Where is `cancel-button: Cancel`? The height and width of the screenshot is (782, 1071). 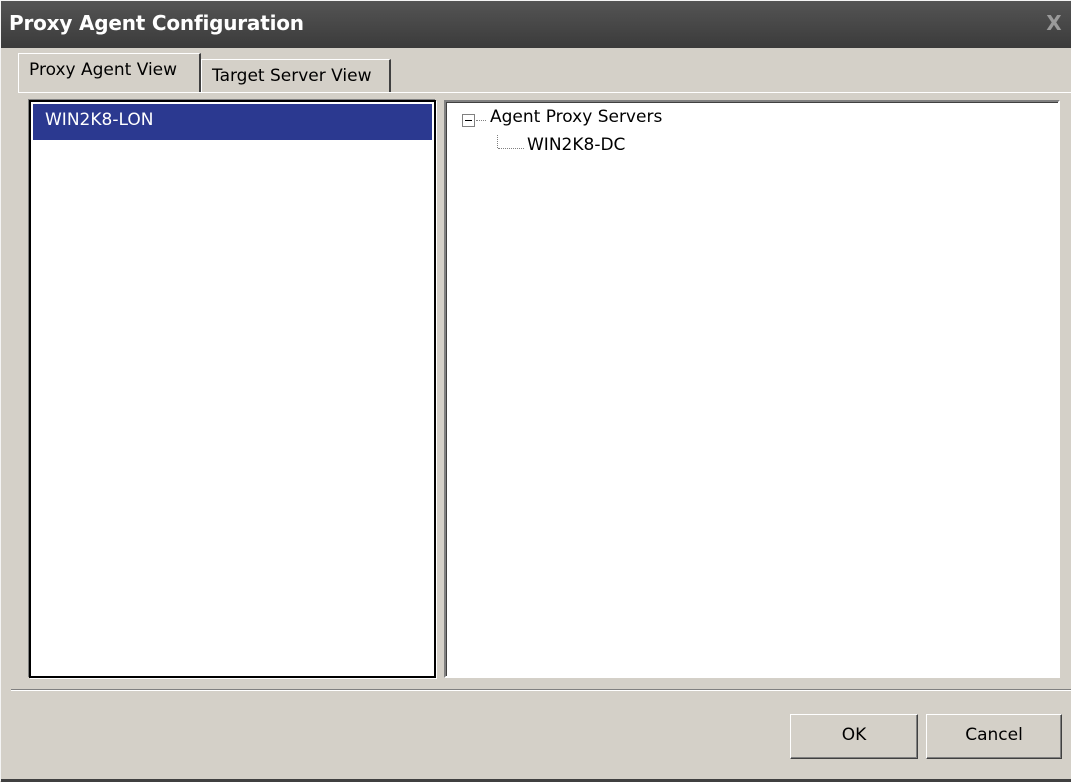
cancel-button: Cancel is located at coordinates (994, 736).